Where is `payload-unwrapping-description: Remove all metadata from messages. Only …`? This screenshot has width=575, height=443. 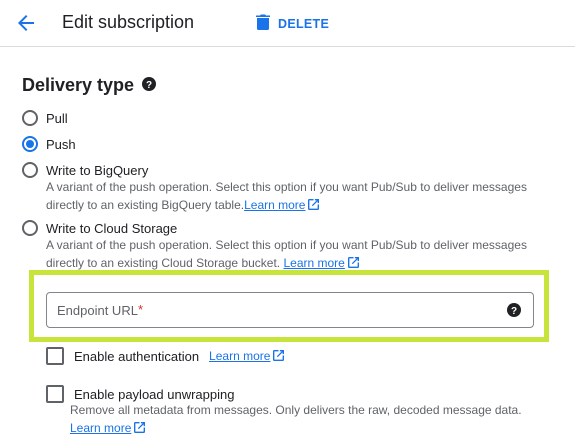 payload-unwrapping-description: Remove all metadata from messages. Only … is located at coordinates (296, 410).